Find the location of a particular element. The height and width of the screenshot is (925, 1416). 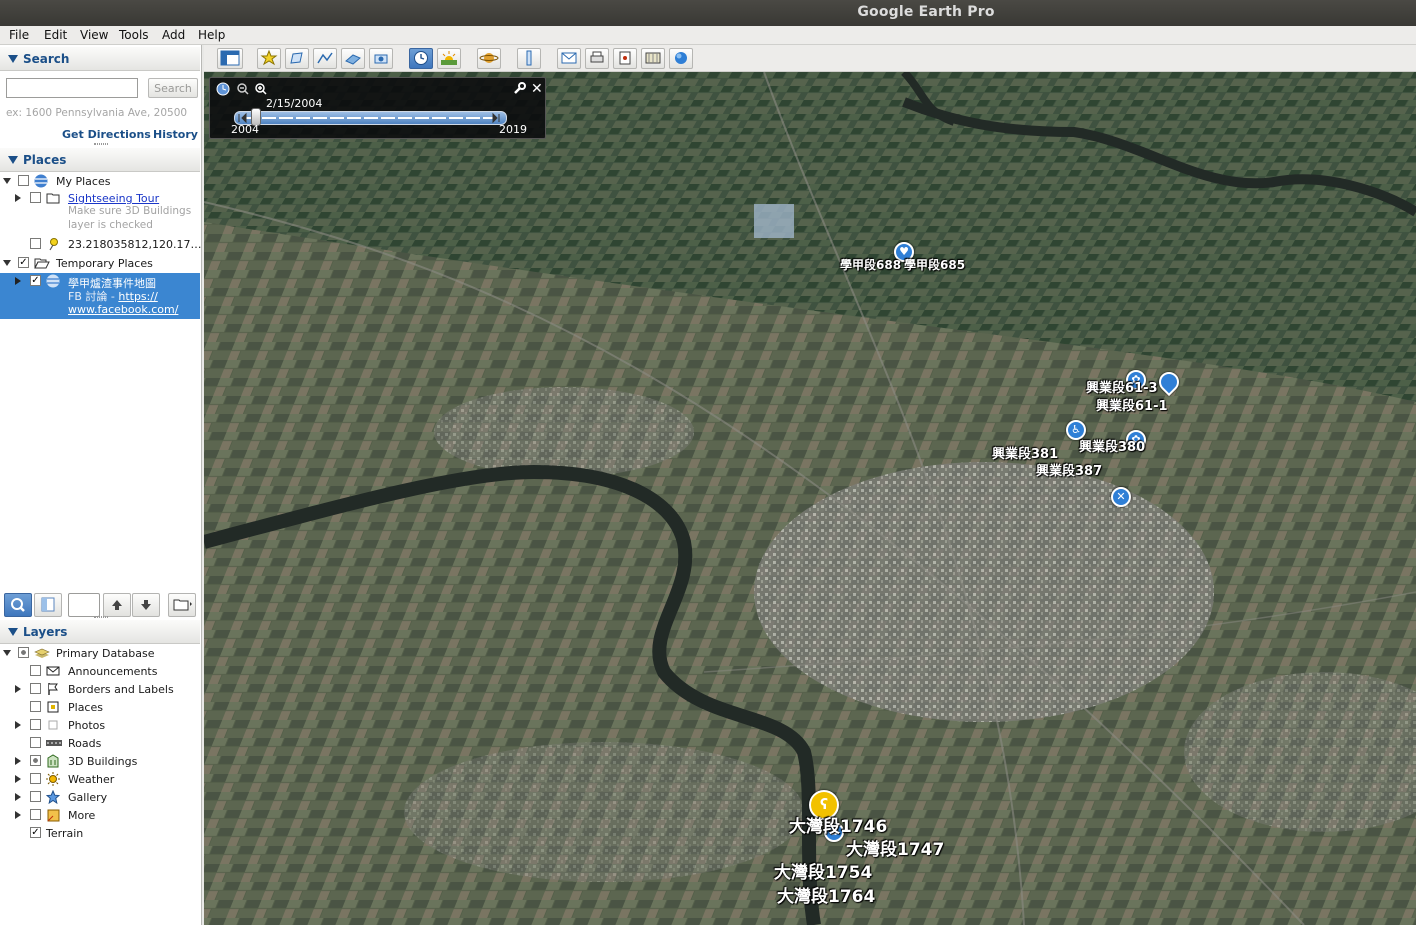

layer-photos: Photos is located at coordinates (100, 725).